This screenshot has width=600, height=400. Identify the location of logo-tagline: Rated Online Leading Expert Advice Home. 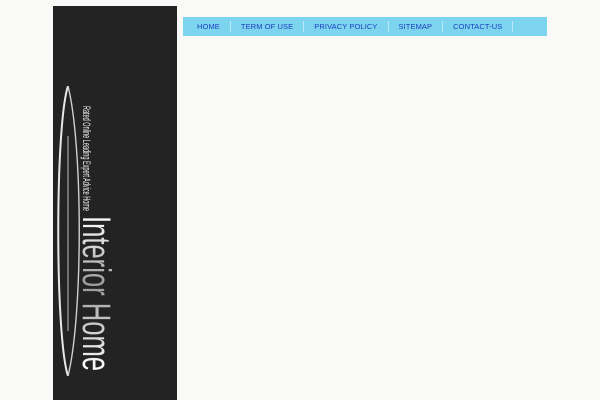
(86, 158).